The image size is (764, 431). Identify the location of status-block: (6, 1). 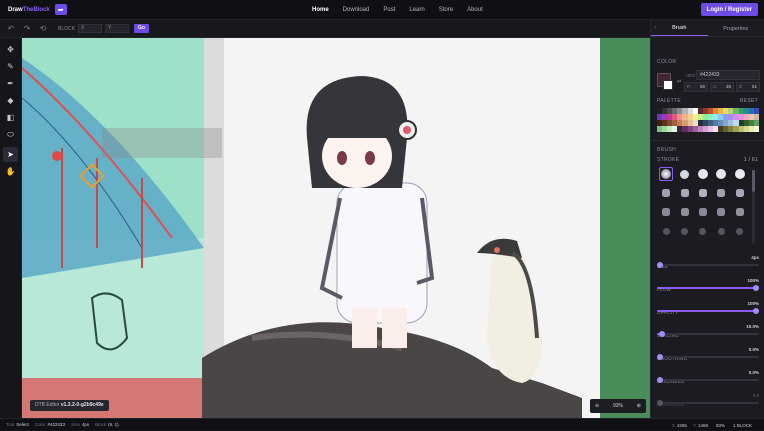
(113, 424).